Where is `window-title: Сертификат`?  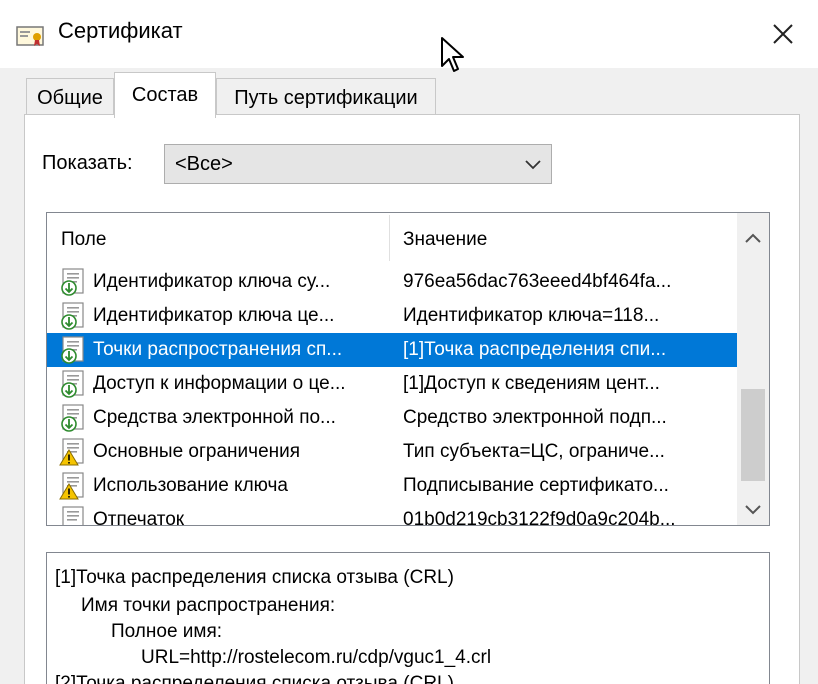 window-title: Сертификат is located at coordinates (120, 30).